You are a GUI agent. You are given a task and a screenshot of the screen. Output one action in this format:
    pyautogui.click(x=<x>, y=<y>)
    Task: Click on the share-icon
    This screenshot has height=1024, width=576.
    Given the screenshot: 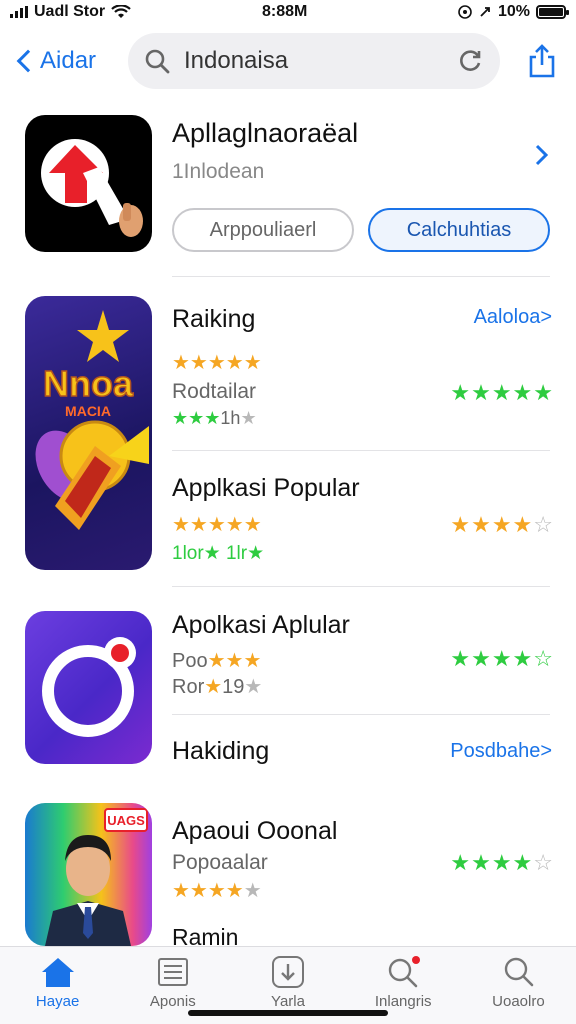 What is the action you would take?
    pyautogui.click(x=542, y=61)
    